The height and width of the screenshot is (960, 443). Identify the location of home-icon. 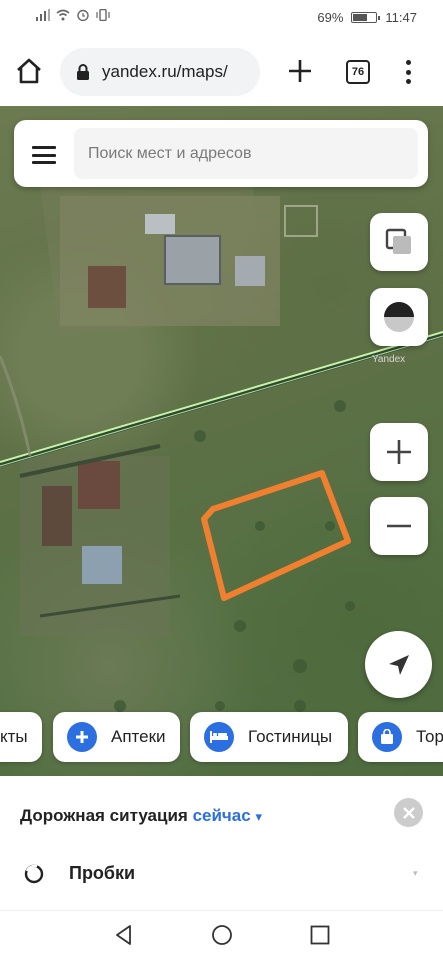
(29, 71).